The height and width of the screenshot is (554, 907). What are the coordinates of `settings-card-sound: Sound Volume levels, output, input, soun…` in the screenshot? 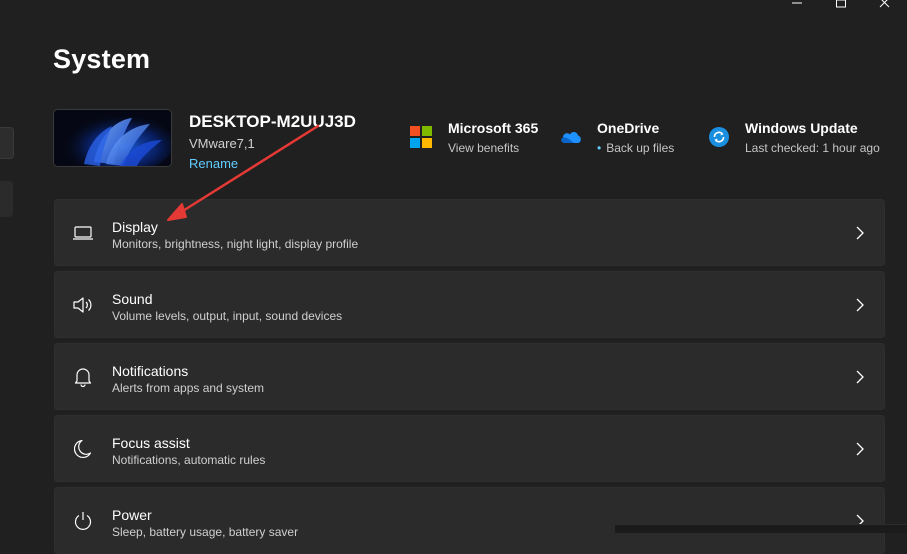 It's located at (469, 304).